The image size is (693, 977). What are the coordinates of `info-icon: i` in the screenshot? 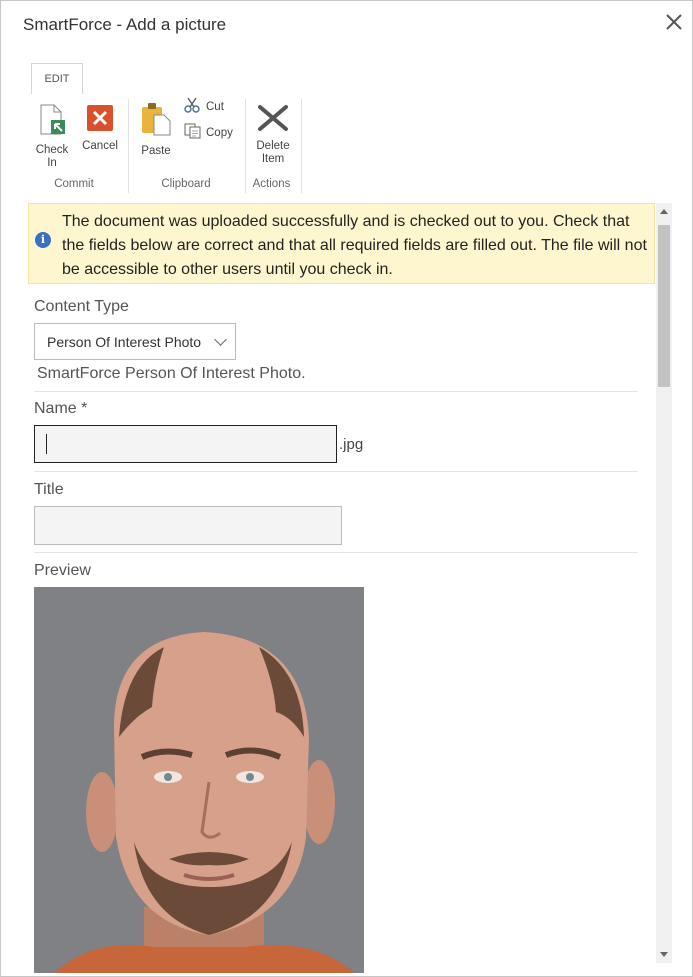 It's located at (43, 240).